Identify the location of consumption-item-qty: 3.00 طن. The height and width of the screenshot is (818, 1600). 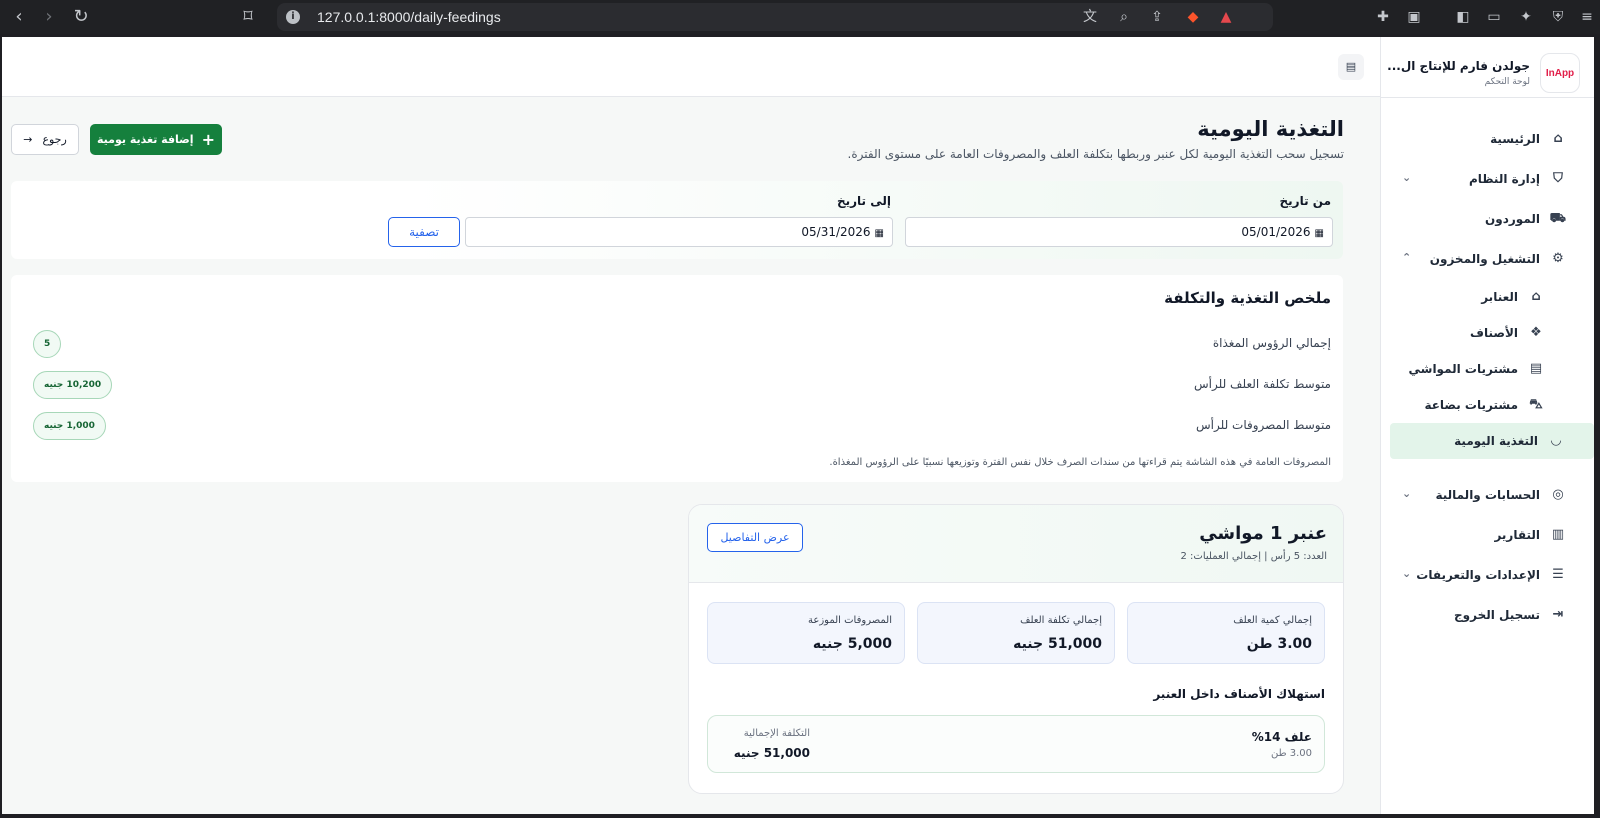
(1291, 753).